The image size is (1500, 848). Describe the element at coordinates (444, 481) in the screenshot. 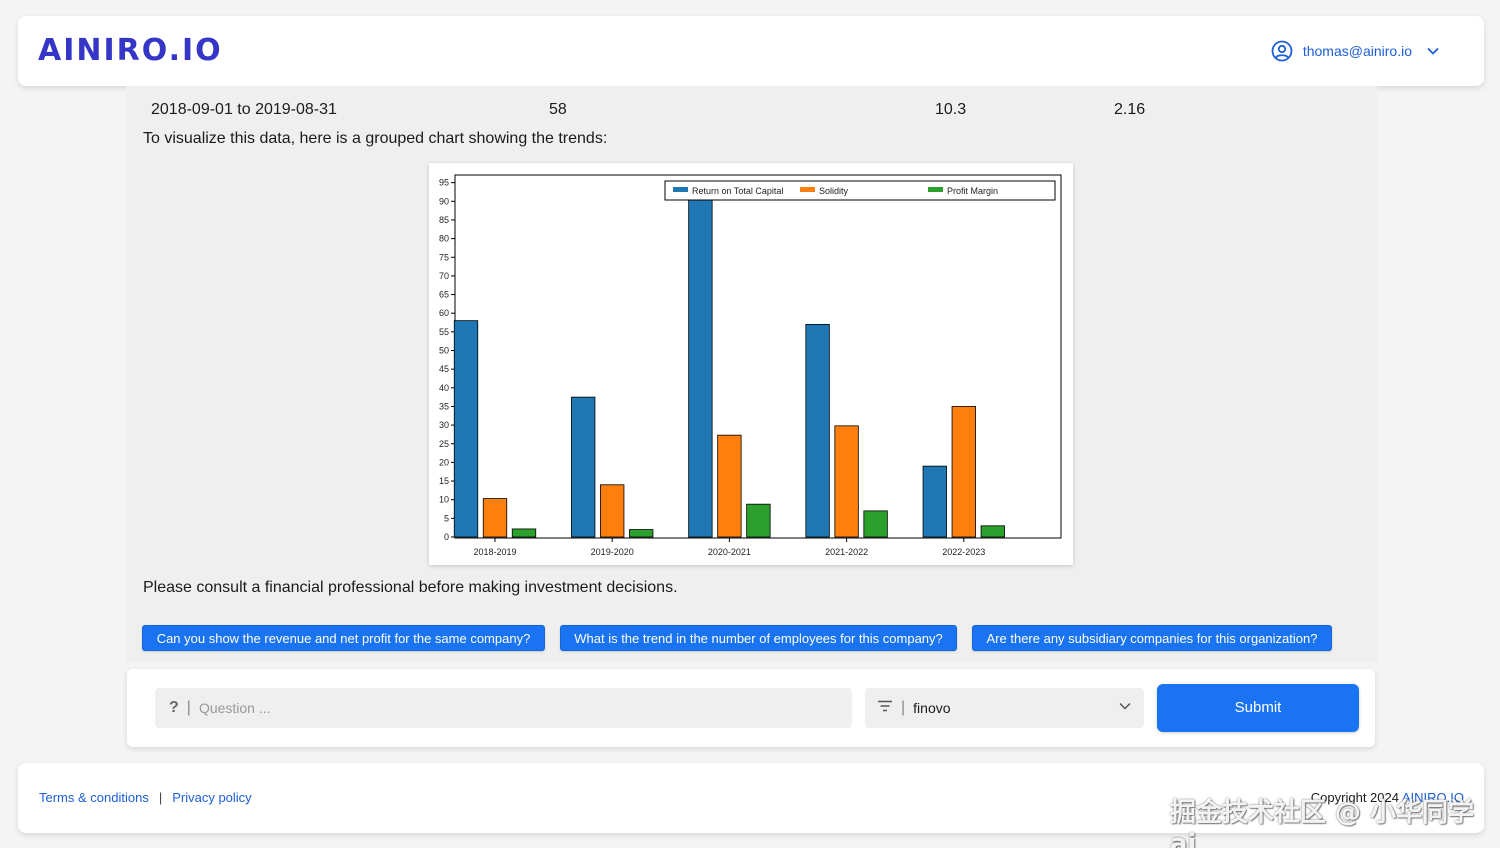

I see `y-tick-label: 15` at that location.